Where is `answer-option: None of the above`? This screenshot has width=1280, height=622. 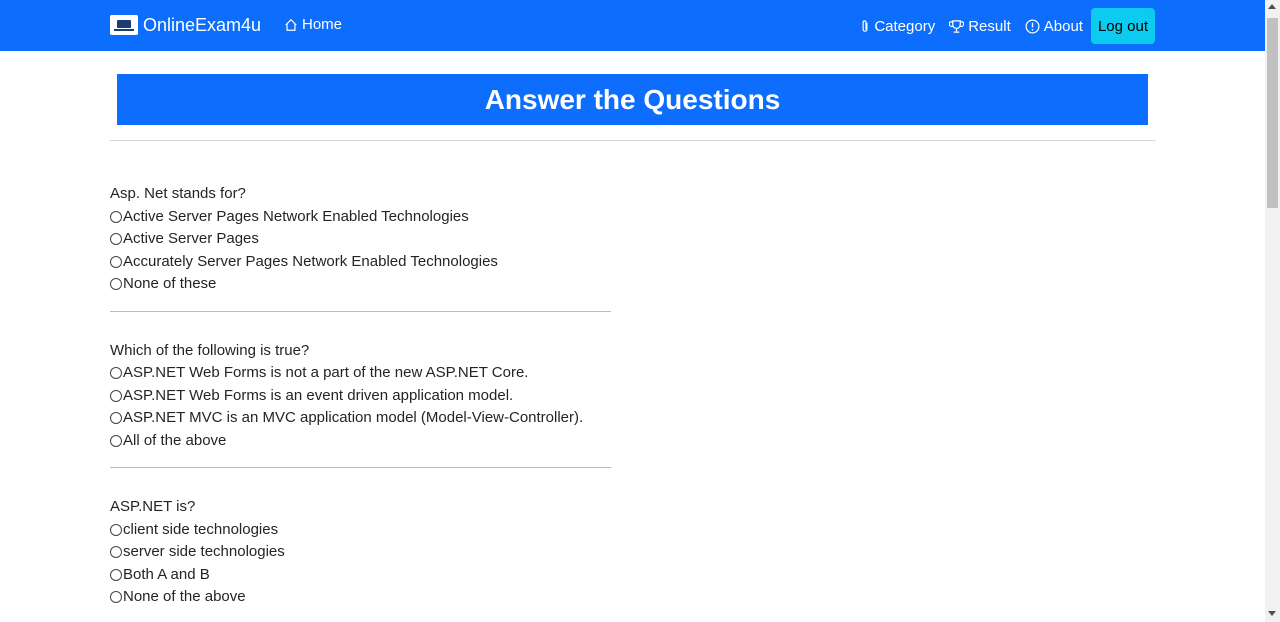 answer-option: None of the above is located at coordinates (360, 597).